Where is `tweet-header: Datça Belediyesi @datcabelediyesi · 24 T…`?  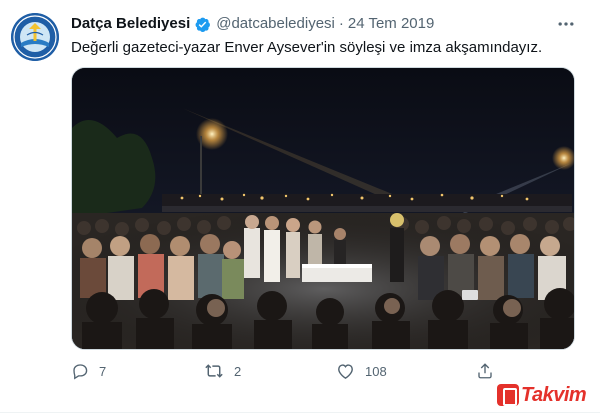
tweet-header: Datça Belediyesi @datcabelediyesi · 24 T… is located at coordinates (252, 24).